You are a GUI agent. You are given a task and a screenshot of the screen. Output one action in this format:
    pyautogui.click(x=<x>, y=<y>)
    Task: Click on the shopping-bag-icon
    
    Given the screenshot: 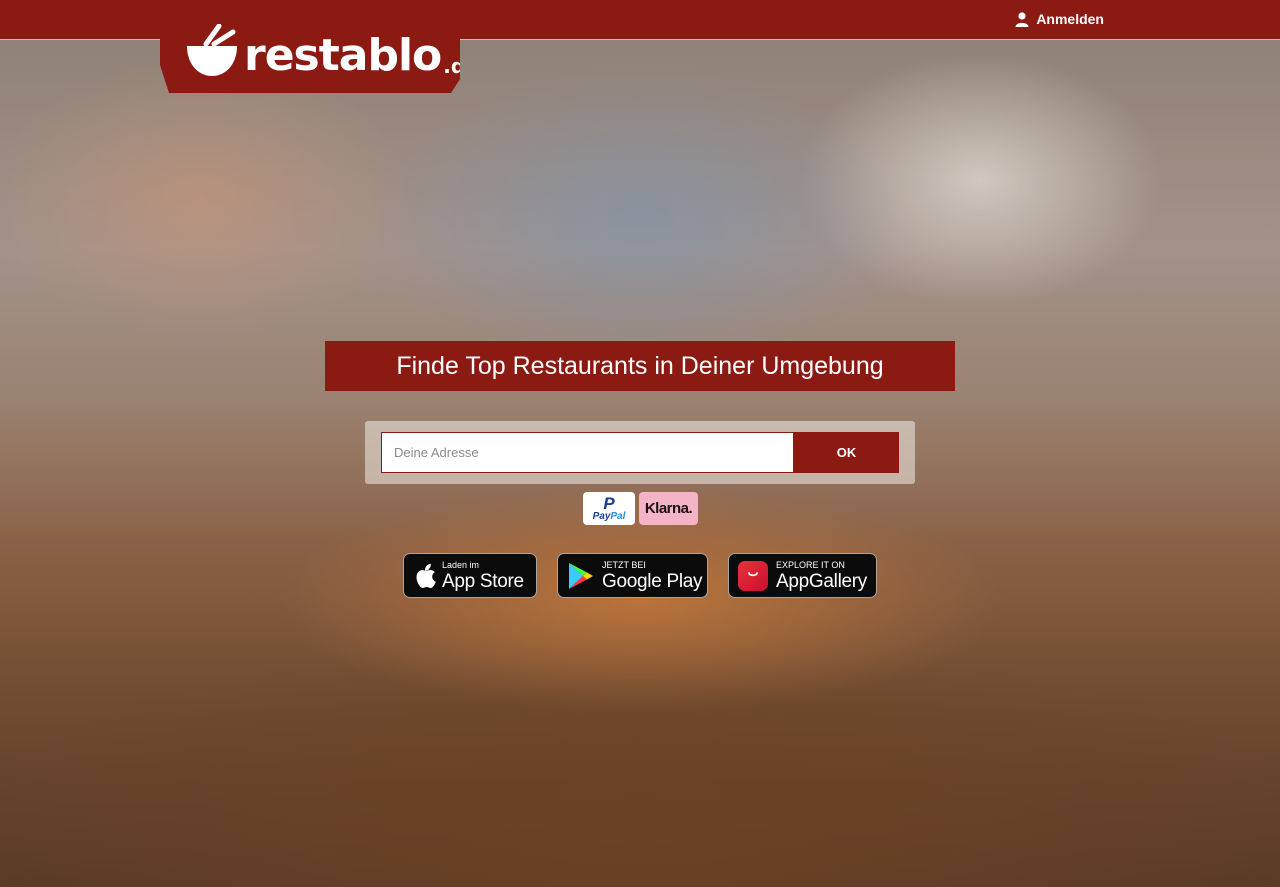 What is the action you would take?
    pyautogui.click(x=753, y=573)
    